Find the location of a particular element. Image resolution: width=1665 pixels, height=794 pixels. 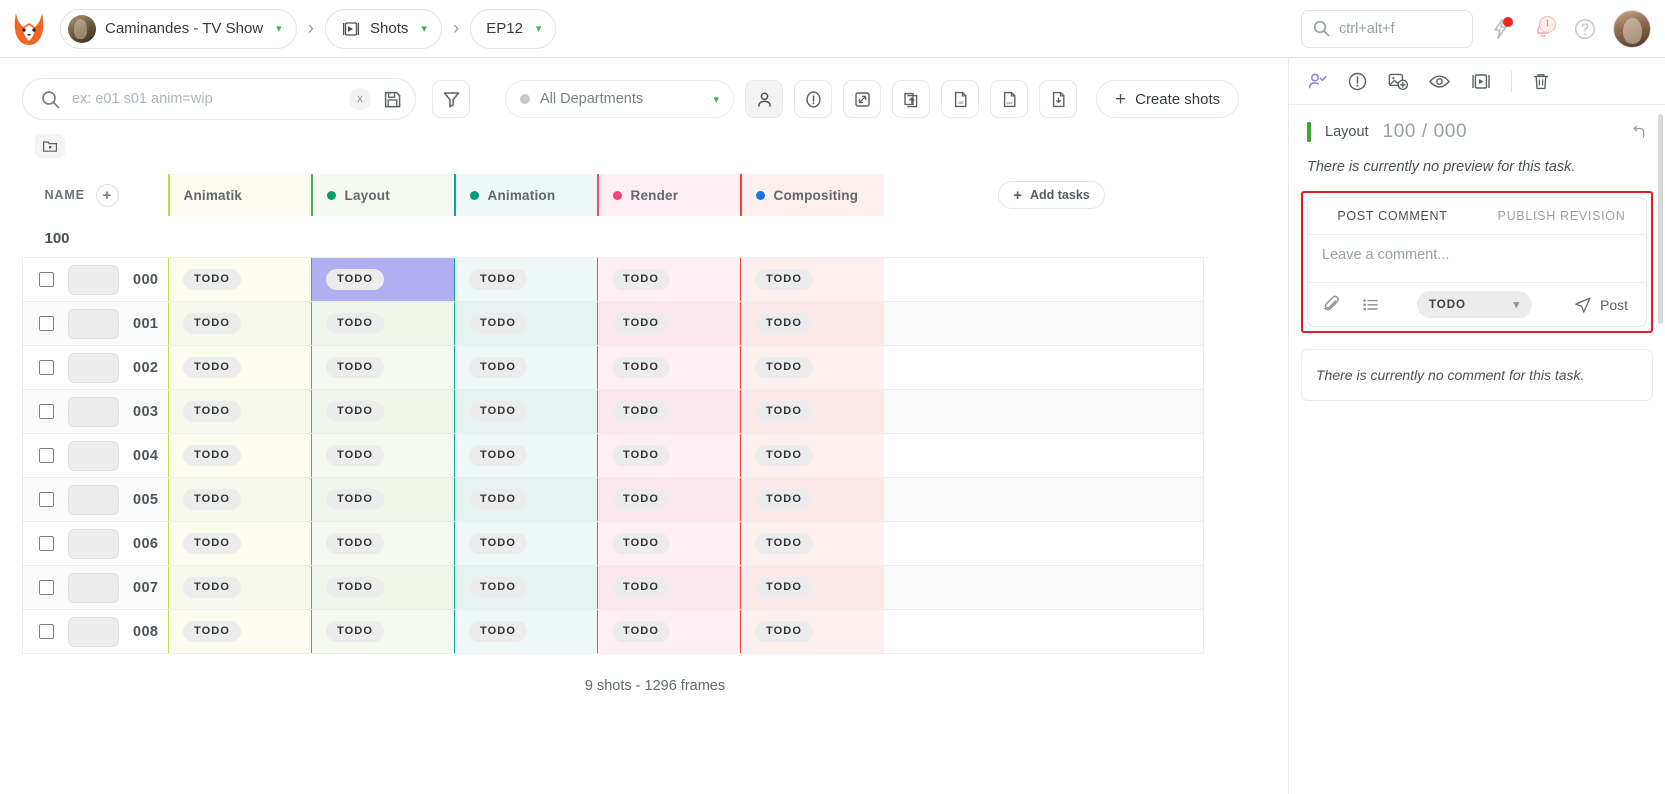

column-header-animatik: Animatik is located at coordinates (239, 195).